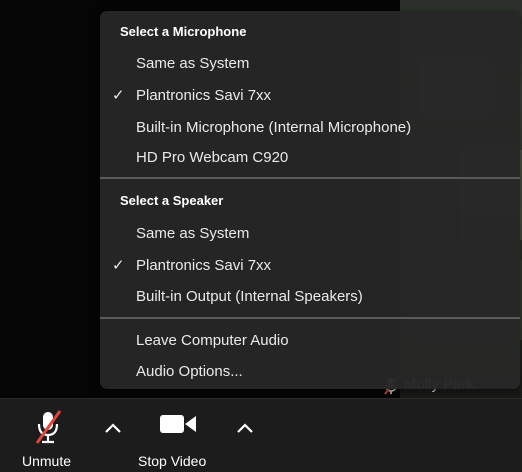 The height and width of the screenshot is (472, 522). Describe the element at coordinates (172, 200) in the screenshot. I see `select-speaker-header: Select a Speaker` at that location.